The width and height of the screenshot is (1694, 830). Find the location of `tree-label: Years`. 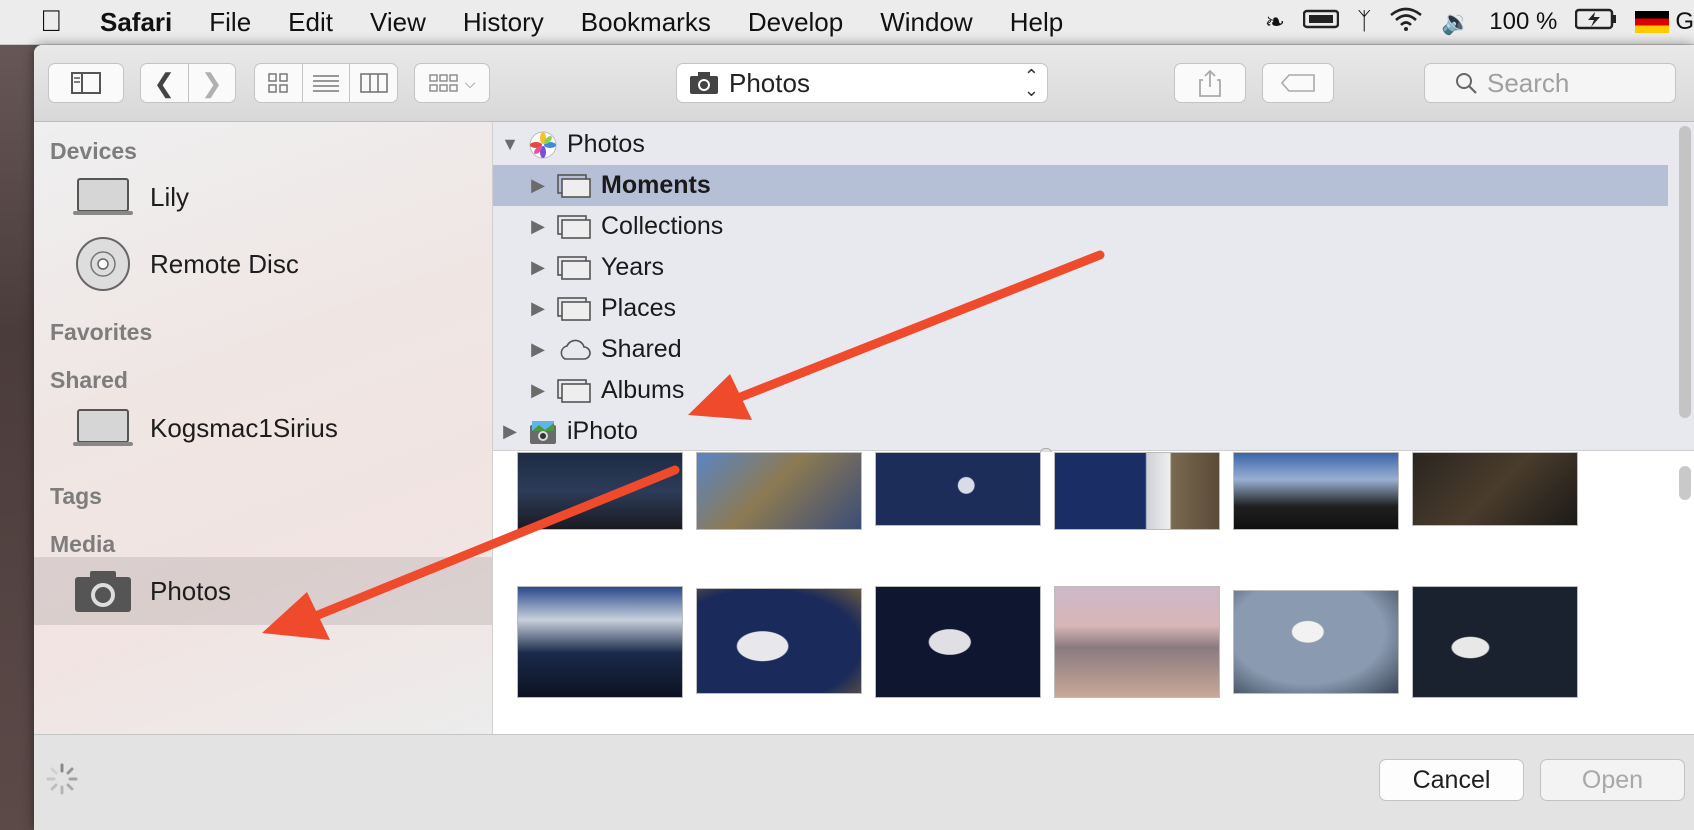

tree-label: Years is located at coordinates (633, 267).